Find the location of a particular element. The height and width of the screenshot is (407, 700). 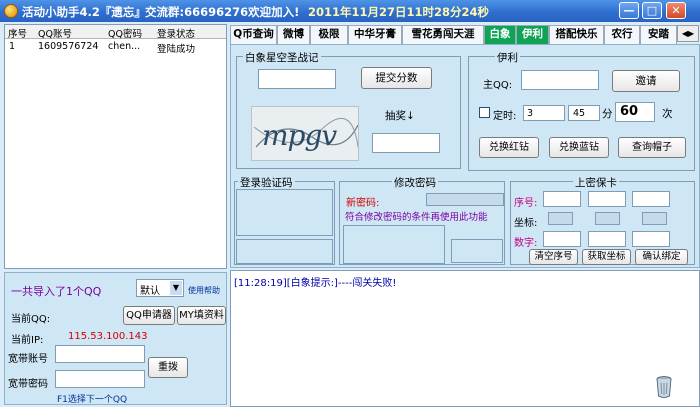

submit-score-button: 提交分数 is located at coordinates (396, 78).